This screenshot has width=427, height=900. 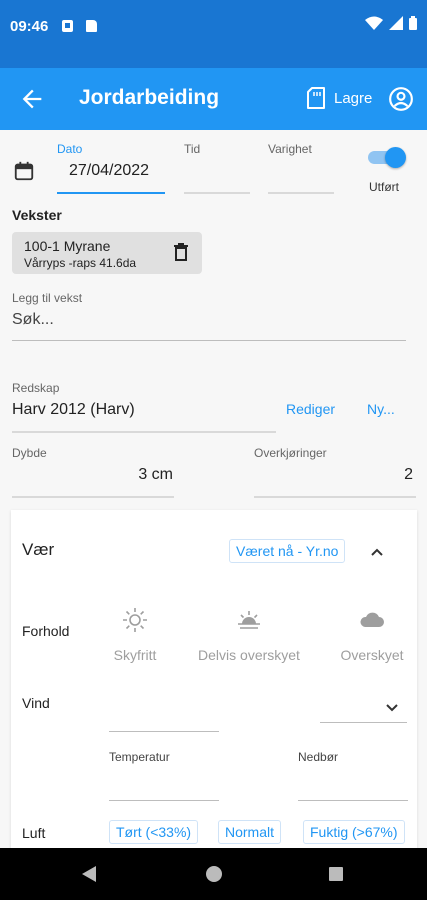 I want to click on condition-clear: Skyfritt, so click(x=135, y=634).